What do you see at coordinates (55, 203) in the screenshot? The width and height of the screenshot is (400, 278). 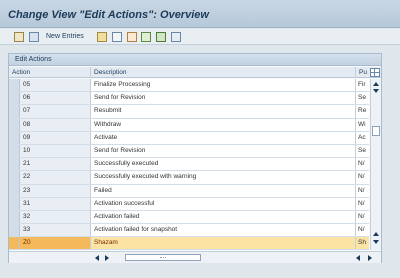 I see `cell-action: 31` at bounding box center [55, 203].